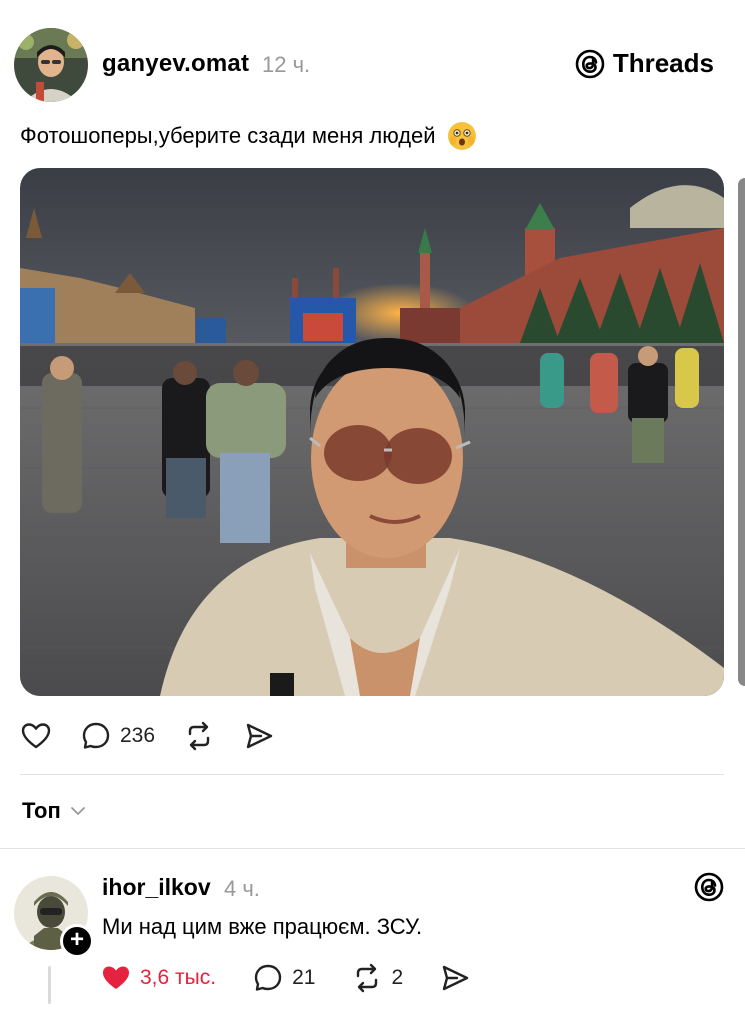  Describe the element at coordinates (283, 978) in the screenshot. I see `reply-reply-button: 21` at that location.